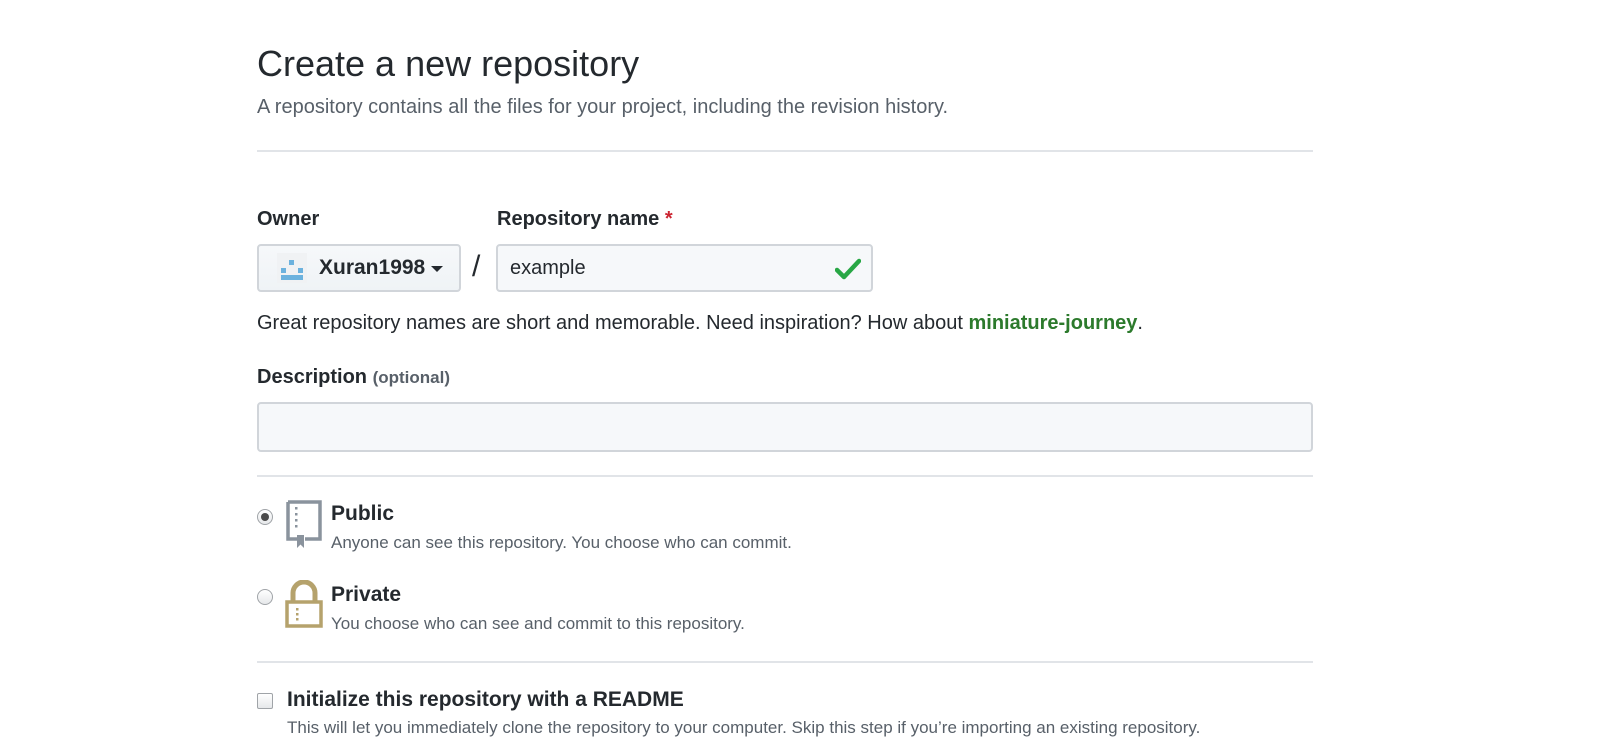 This screenshot has height=739, width=1605. I want to click on repo-book-icon, so click(304, 524).